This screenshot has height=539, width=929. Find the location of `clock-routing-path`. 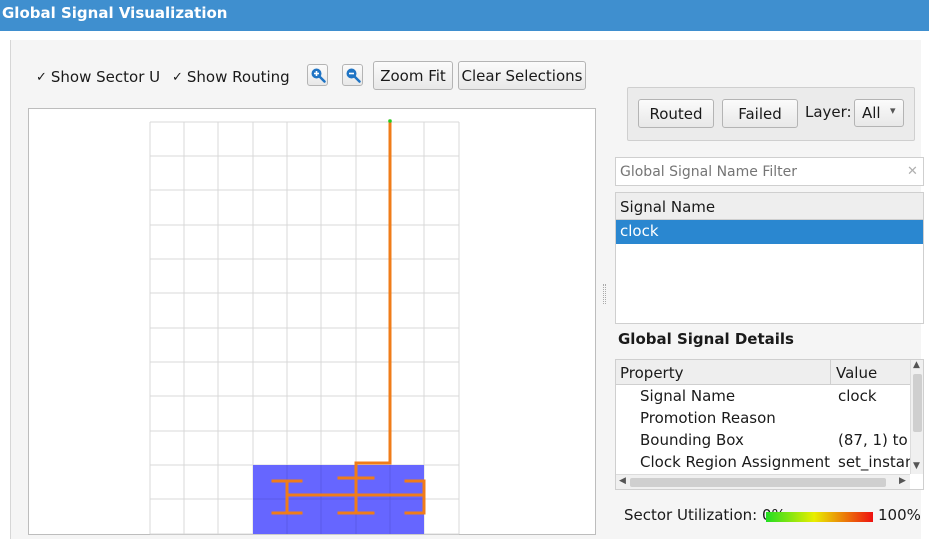

clock-routing-path is located at coordinates (348, 317).